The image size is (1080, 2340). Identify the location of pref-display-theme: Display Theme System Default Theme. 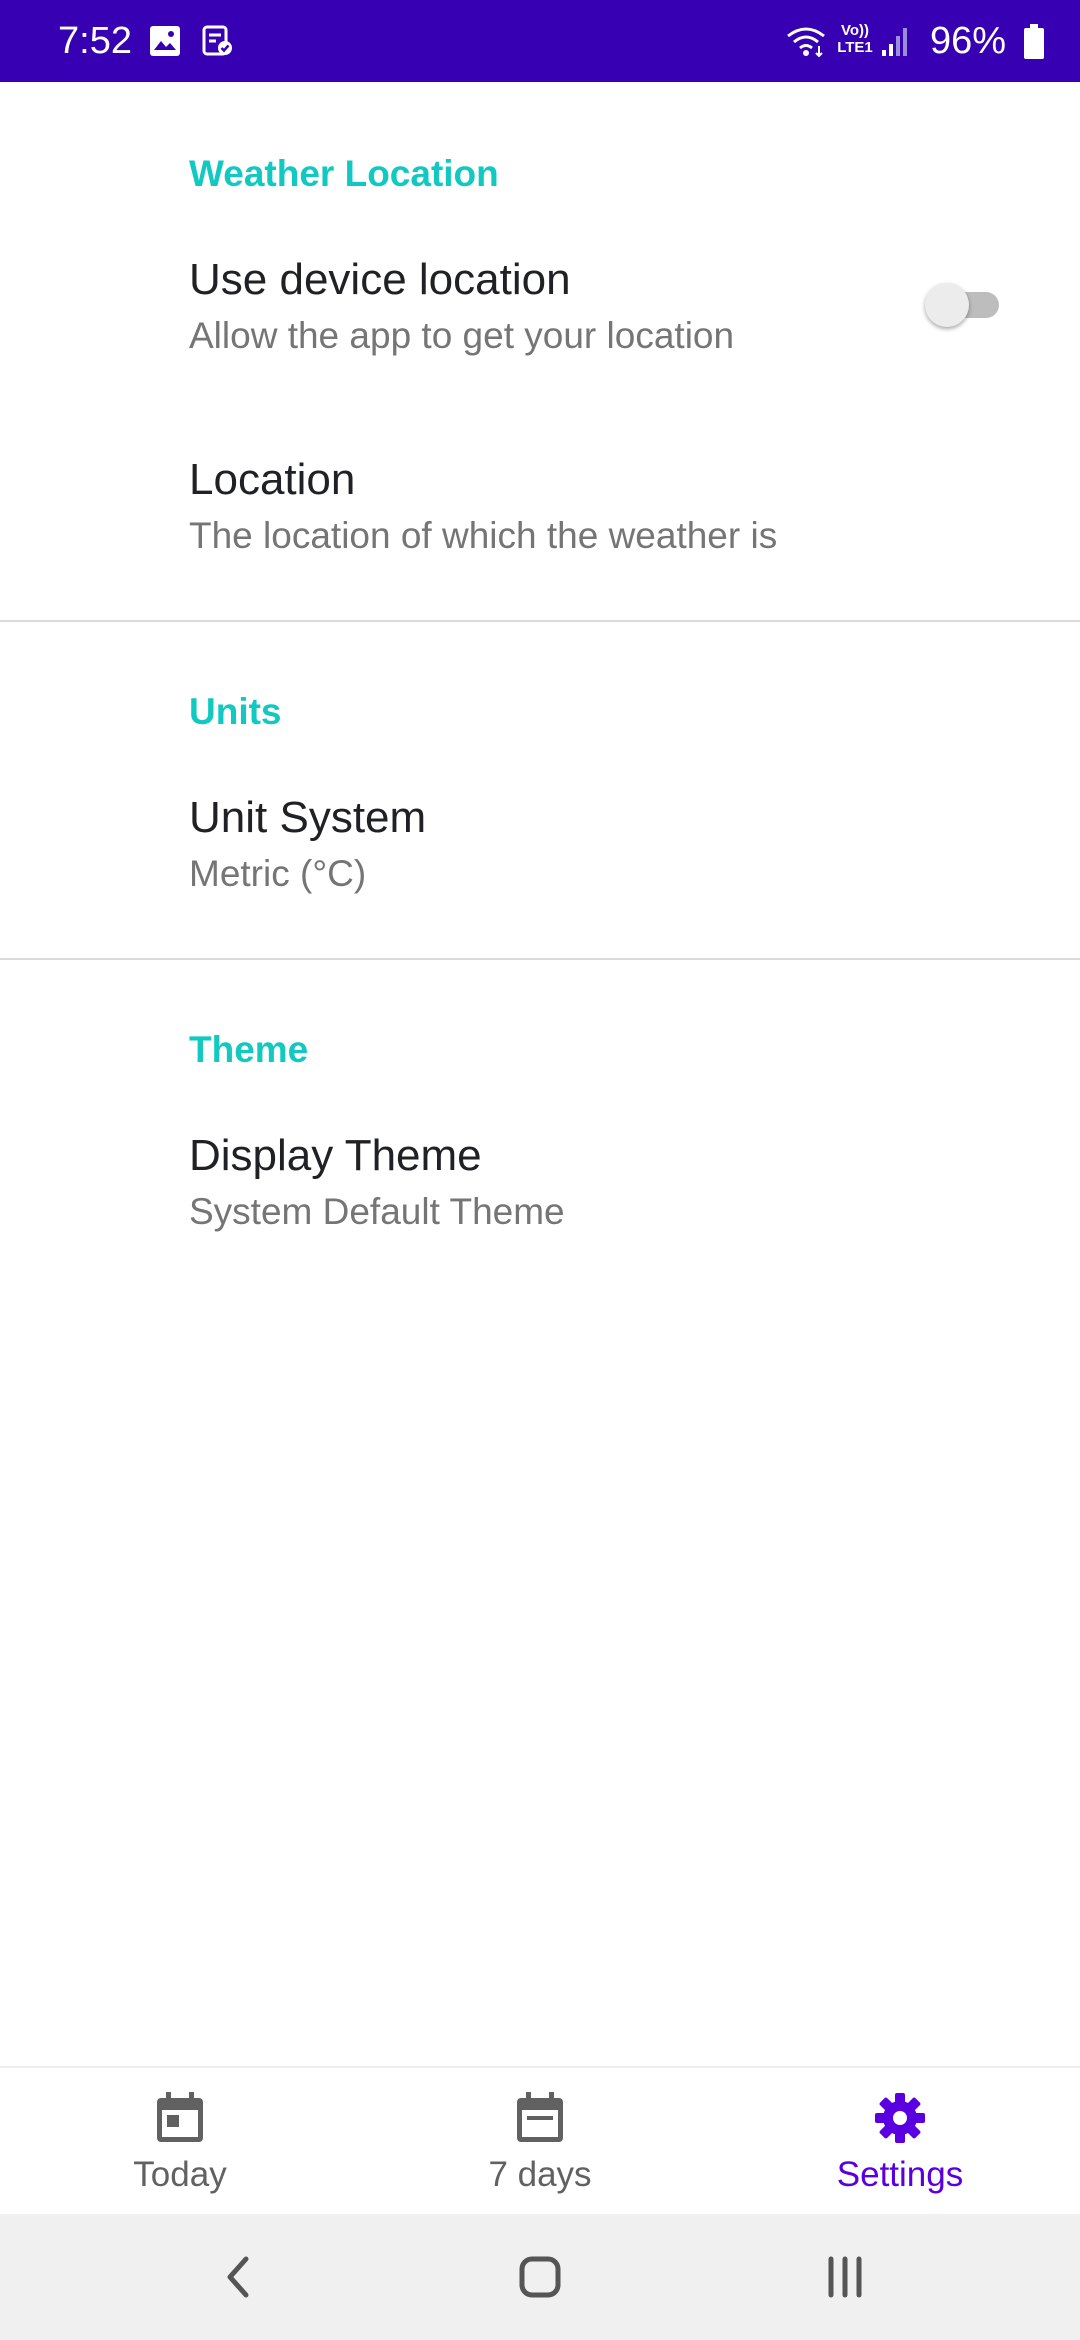
(540, 1210).